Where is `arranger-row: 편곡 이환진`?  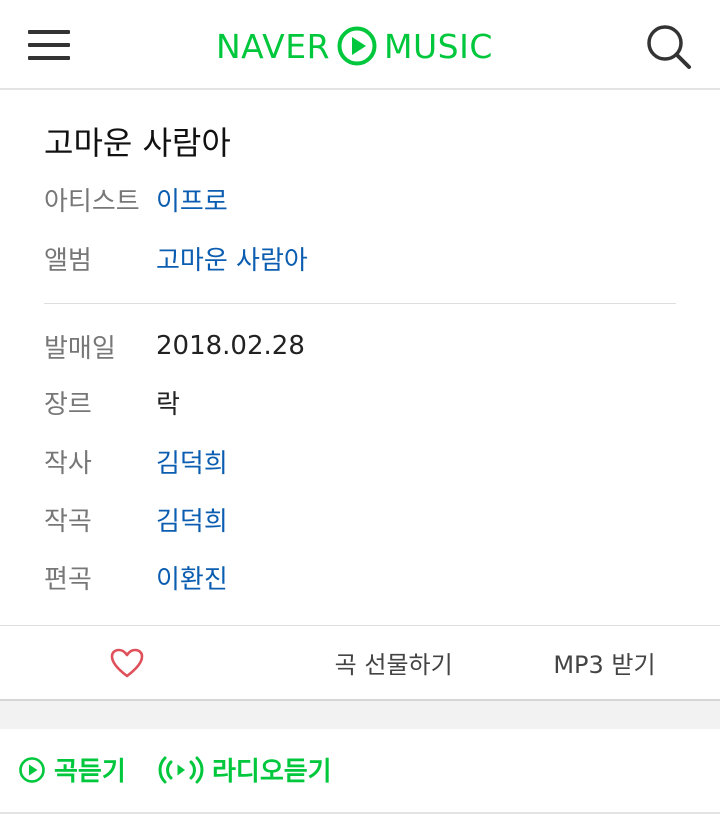
arranger-row: 편곡 이환진 is located at coordinates (136, 577).